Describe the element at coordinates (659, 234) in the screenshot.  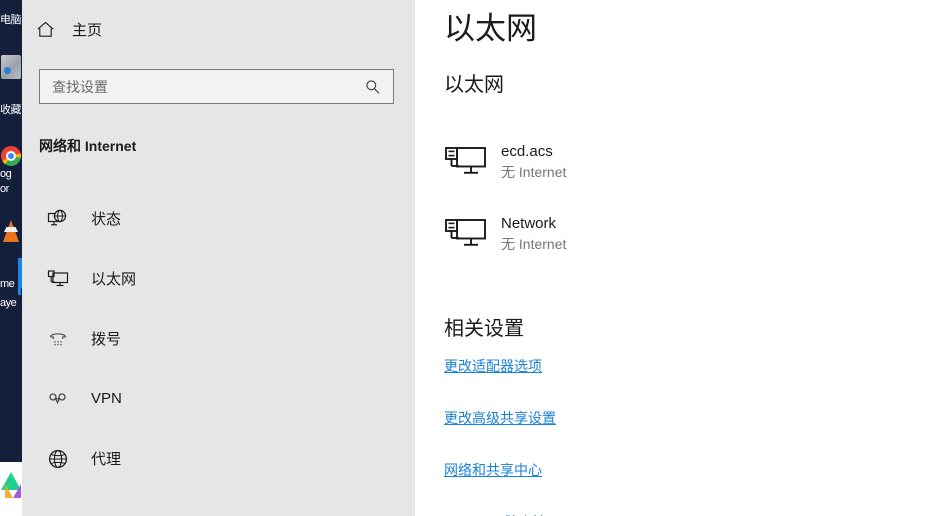
I see `list-item: Network 无 Internet` at that location.